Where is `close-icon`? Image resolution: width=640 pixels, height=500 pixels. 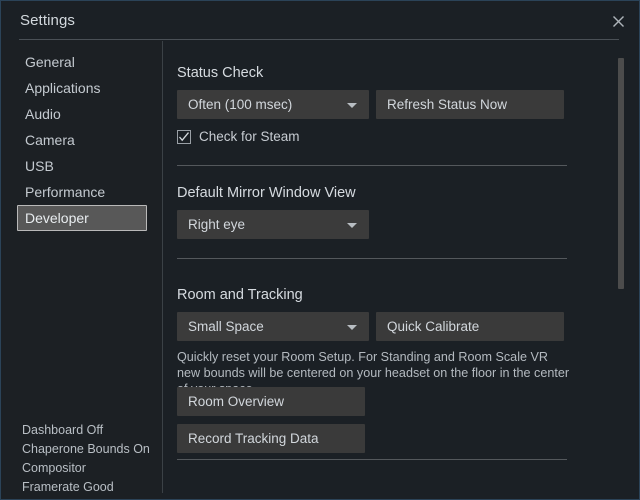 close-icon is located at coordinates (618, 21).